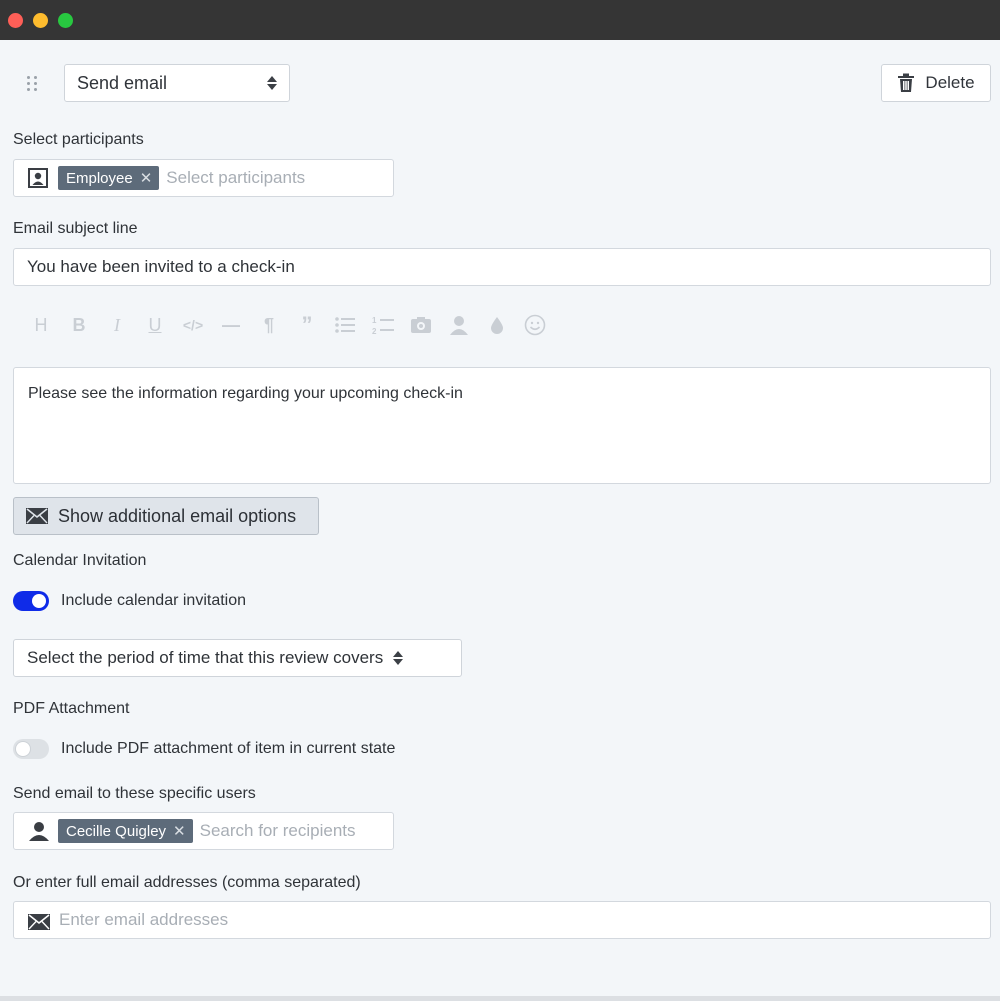 Image resolution: width=1000 pixels, height=1001 pixels. Describe the element at coordinates (41, 325) in the screenshot. I see `heading-icon: H` at that location.